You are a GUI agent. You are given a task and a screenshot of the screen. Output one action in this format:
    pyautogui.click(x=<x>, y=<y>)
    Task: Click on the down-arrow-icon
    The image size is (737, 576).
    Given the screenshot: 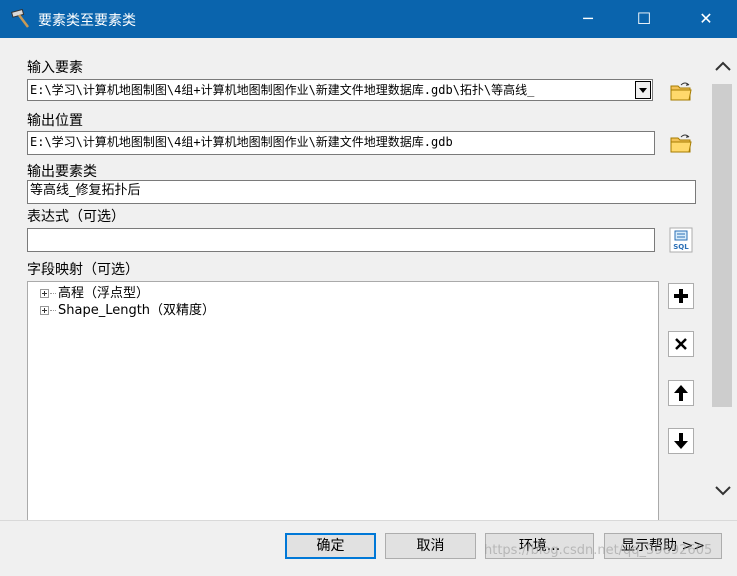 What is the action you would take?
    pyautogui.click(x=681, y=441)
    